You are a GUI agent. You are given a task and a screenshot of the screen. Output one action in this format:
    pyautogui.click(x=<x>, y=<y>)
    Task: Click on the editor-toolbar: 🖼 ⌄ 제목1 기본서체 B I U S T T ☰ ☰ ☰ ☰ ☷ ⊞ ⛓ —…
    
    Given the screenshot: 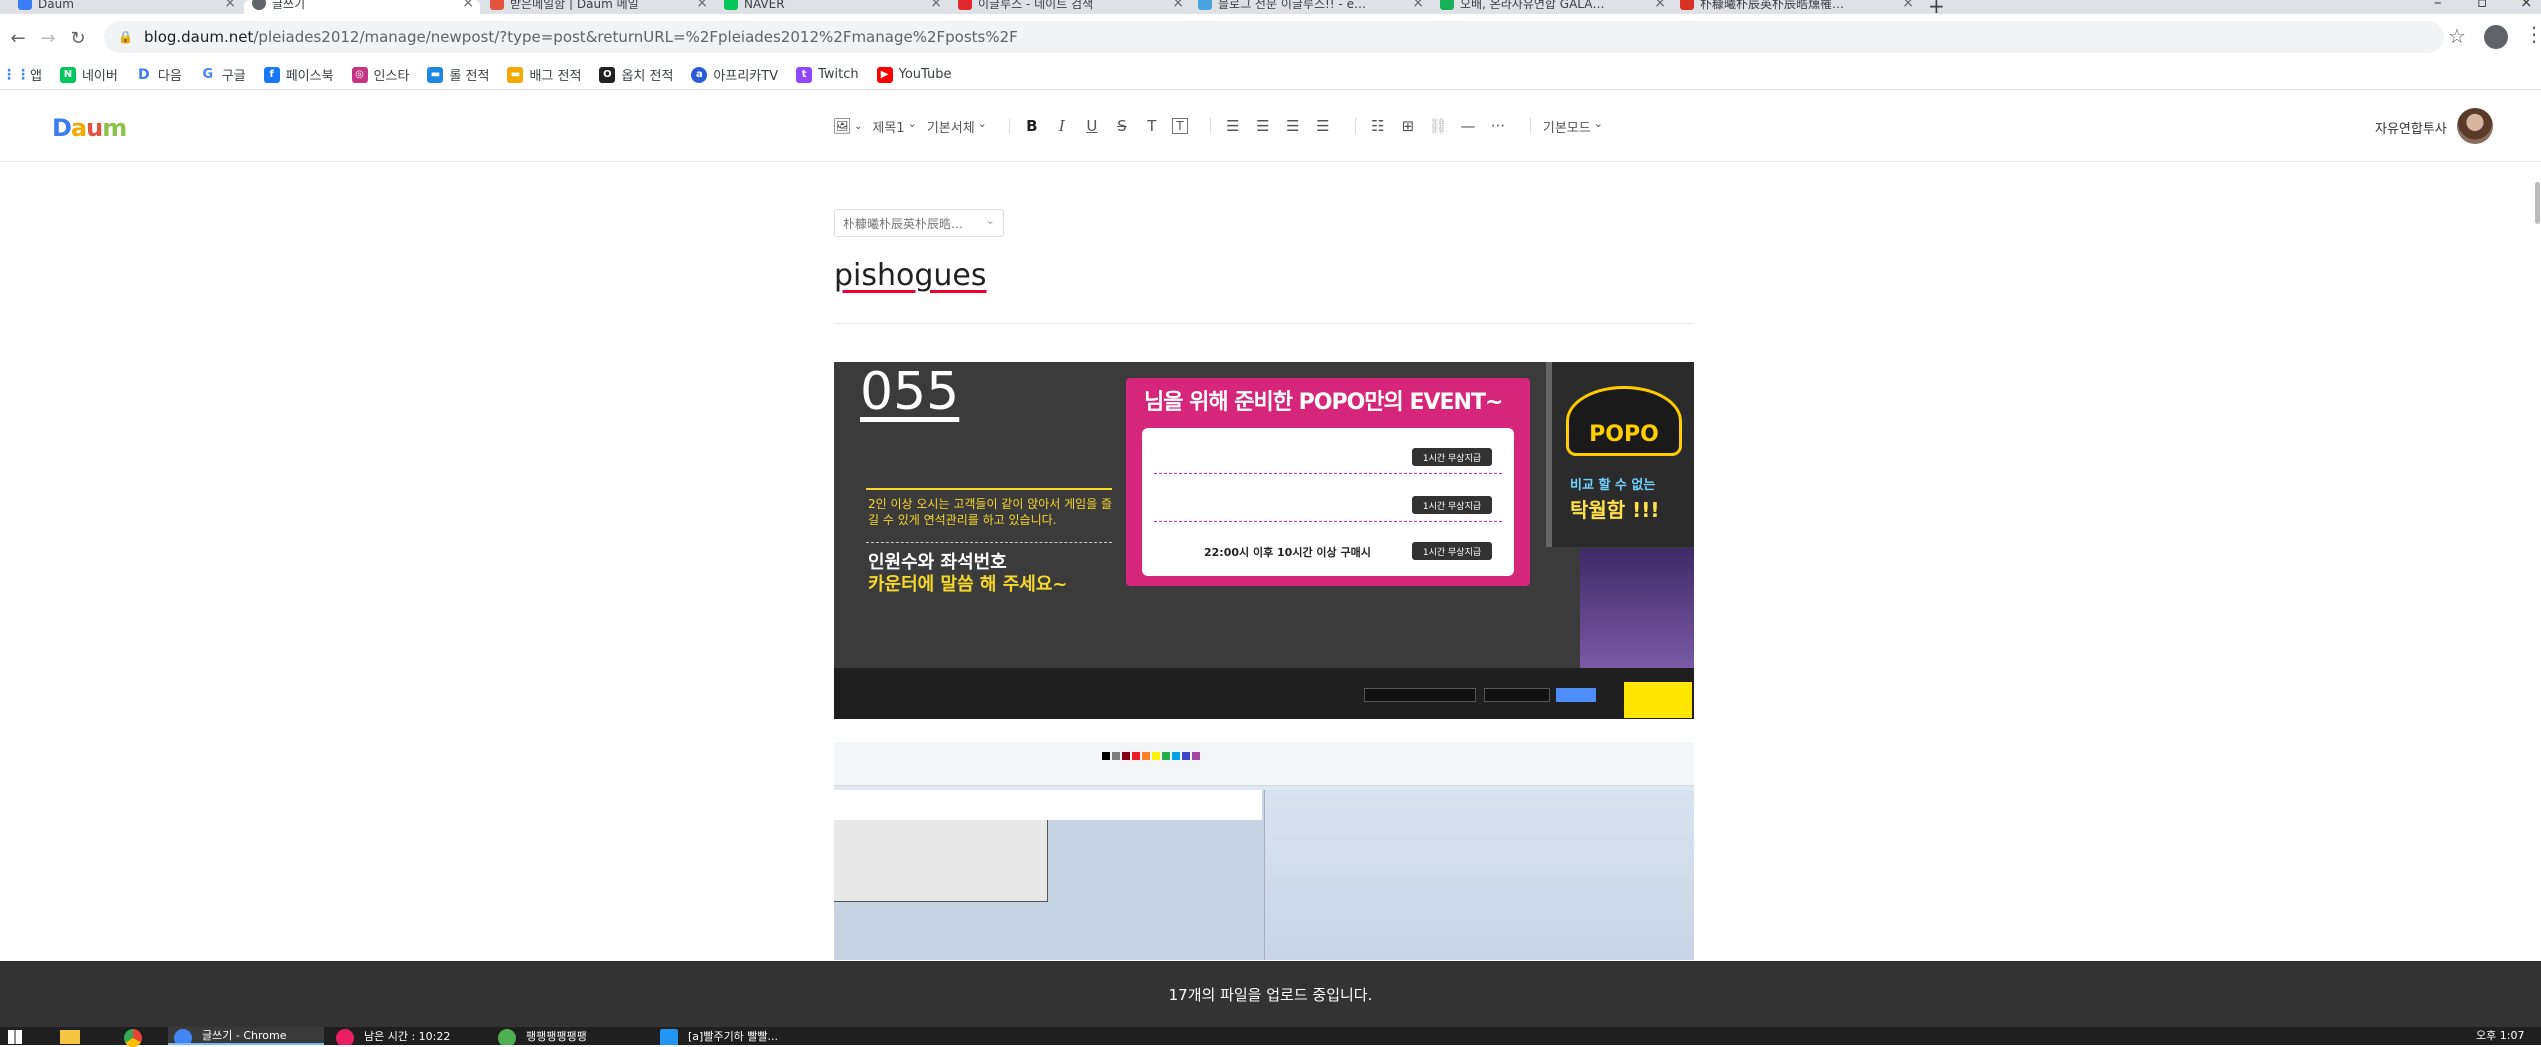 What is the action you would take?
    pyautogui.click(x=1222, y=126)
    